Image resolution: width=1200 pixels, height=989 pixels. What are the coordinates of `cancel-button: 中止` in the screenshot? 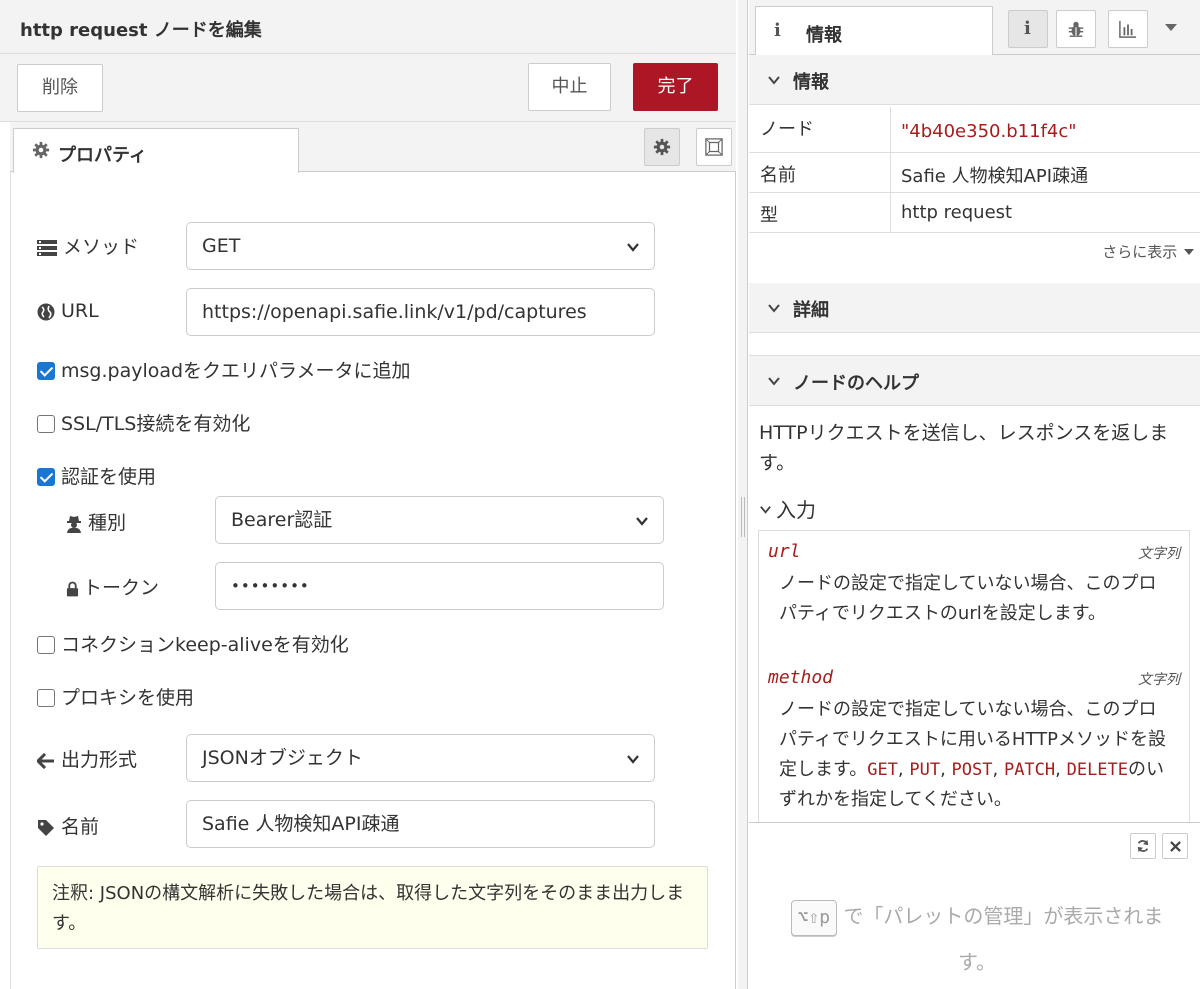 It's located at (569, 87).